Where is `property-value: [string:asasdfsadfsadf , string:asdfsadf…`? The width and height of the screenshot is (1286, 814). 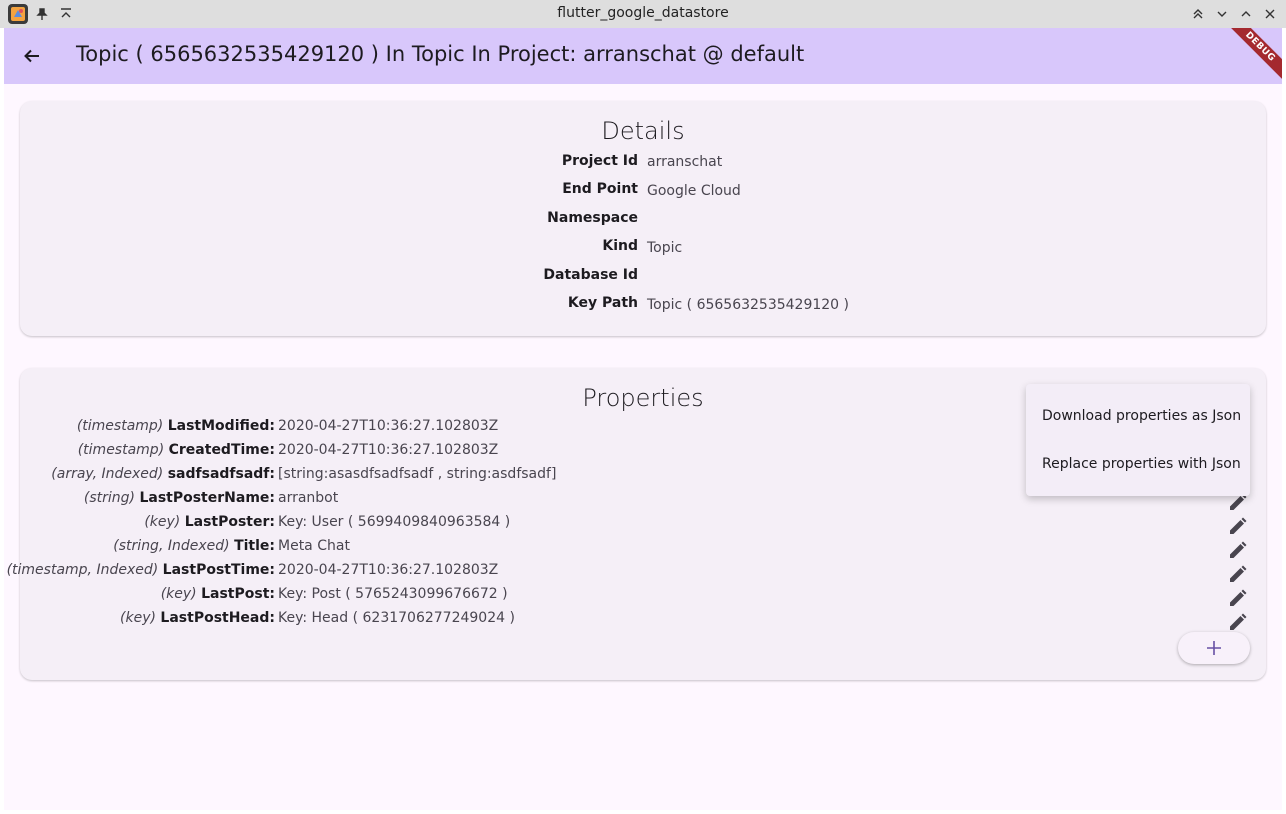
property-value: [string:asasdfsadfsadf , string:asdfsadf… is located at coordinates (417, 474).